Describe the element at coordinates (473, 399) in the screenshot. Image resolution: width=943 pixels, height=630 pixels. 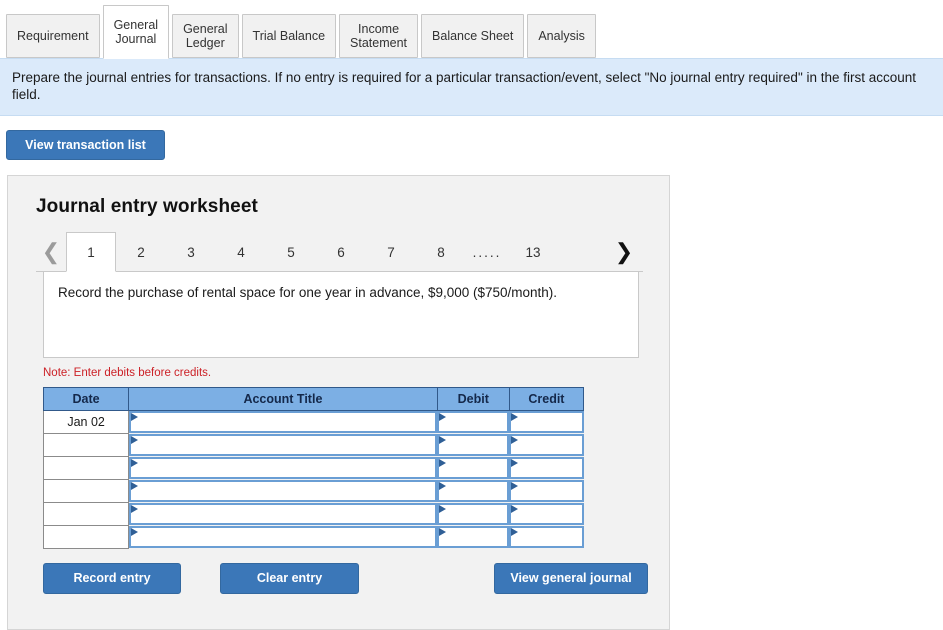
I see `column-header-debit: Debit` at that location.